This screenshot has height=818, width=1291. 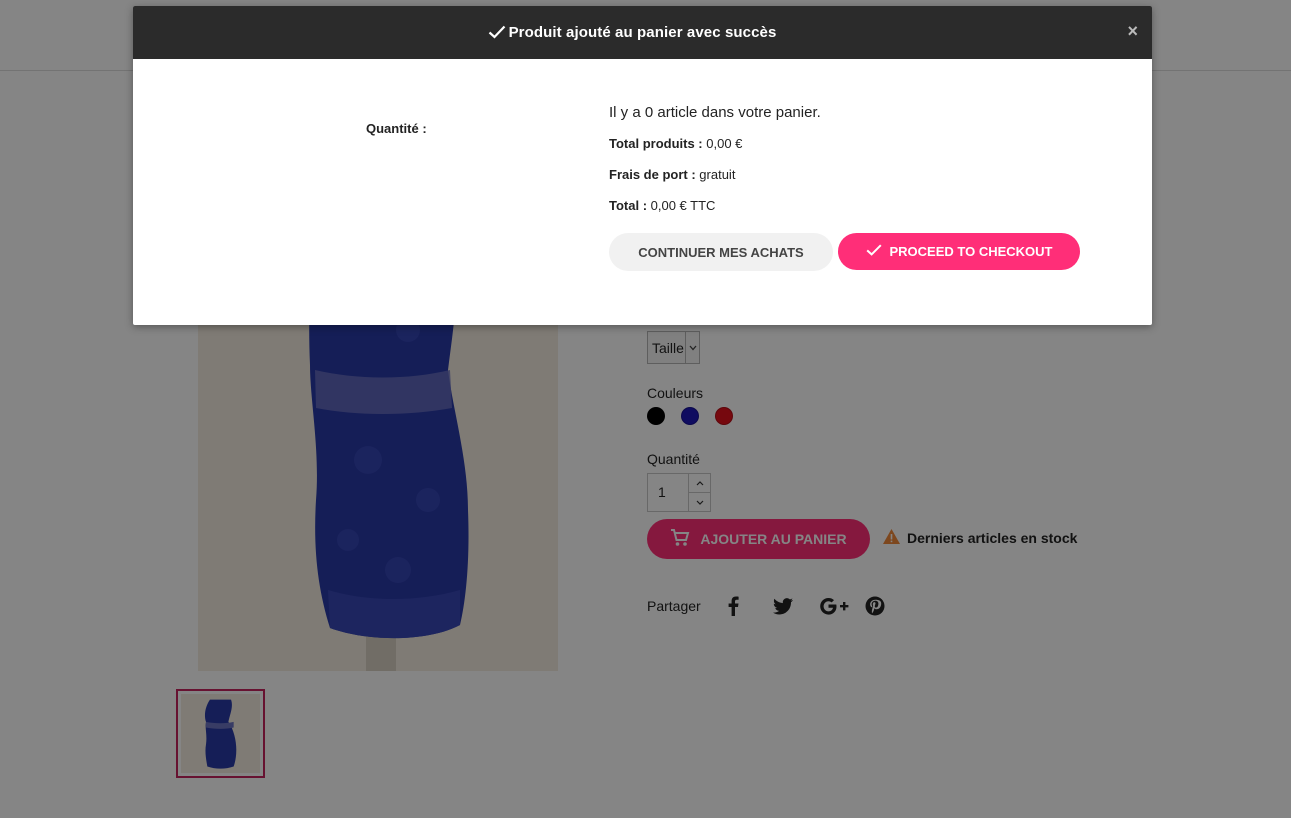 I want to click on total-products-label: Total produits :, so click(x=656, y=143).